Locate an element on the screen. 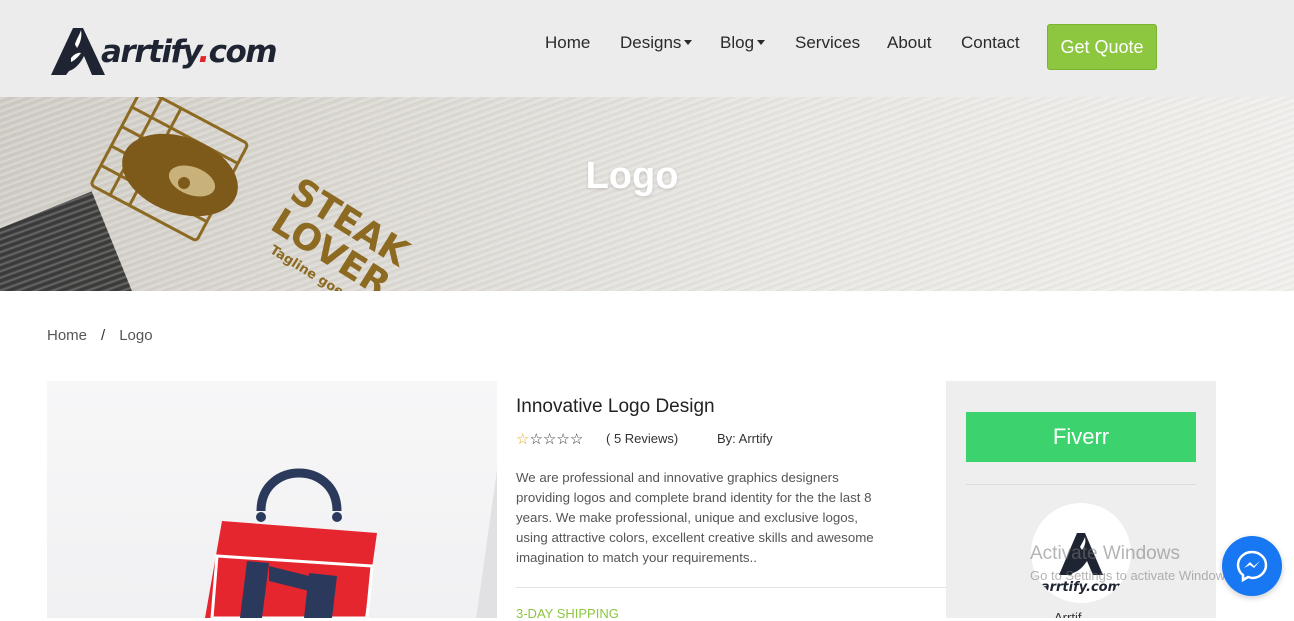  nav-home-label: Home is located at coordinates (568, 42).